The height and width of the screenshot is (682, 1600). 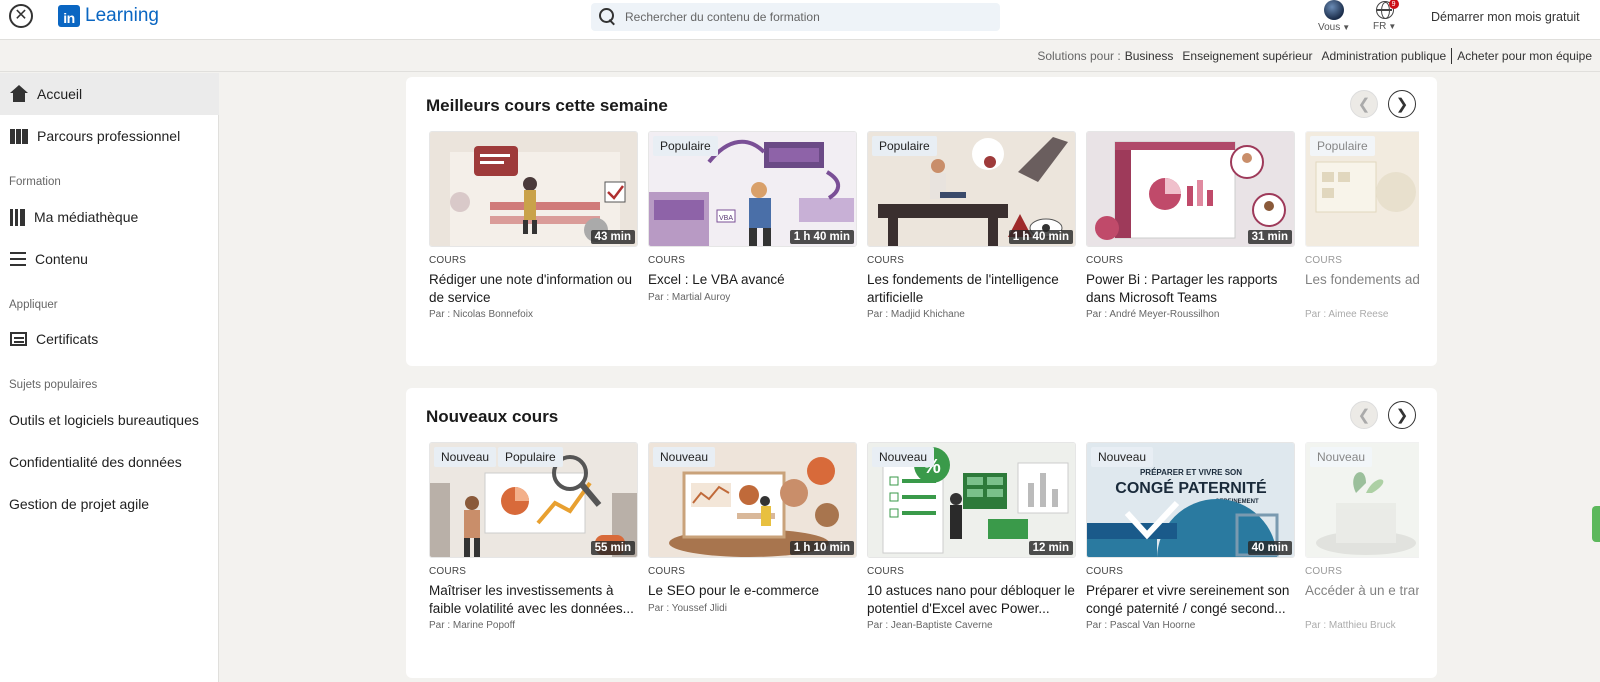 I want to click on sidebar-item-label: Contenu, so click(x=61, y=259).